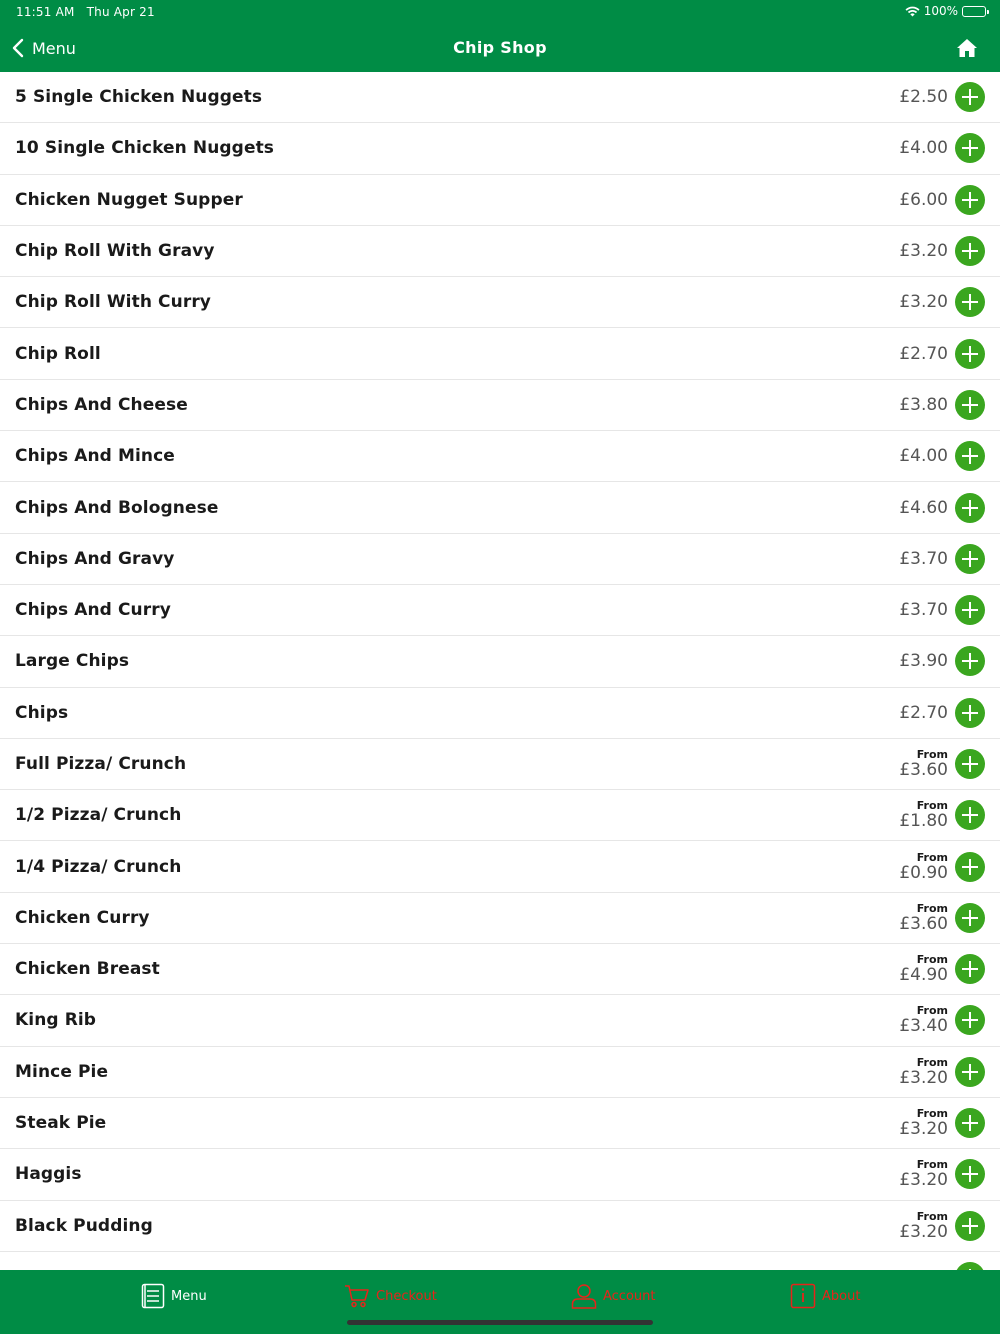 The height and width of the screenshot is (1334, 1000). I want to click on menu-item-price: £4.90, so click(923, 975).